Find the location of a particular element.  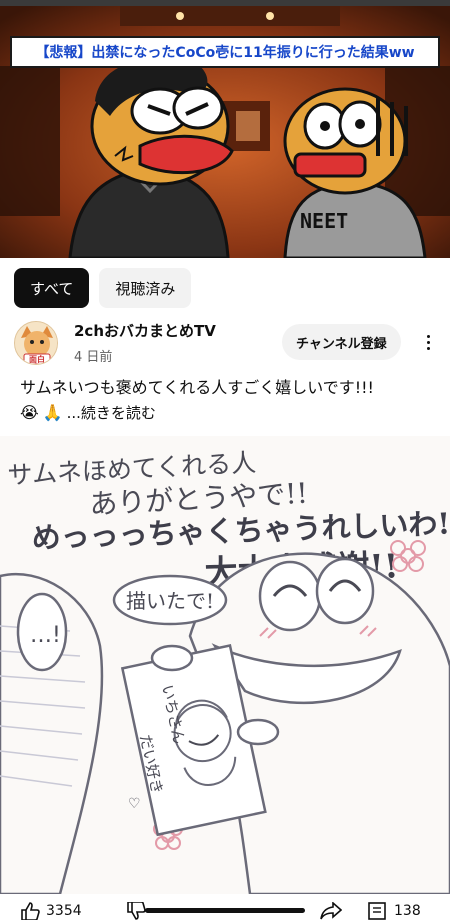

channel-avatar: 面白 is located at coordinates (36, 343).